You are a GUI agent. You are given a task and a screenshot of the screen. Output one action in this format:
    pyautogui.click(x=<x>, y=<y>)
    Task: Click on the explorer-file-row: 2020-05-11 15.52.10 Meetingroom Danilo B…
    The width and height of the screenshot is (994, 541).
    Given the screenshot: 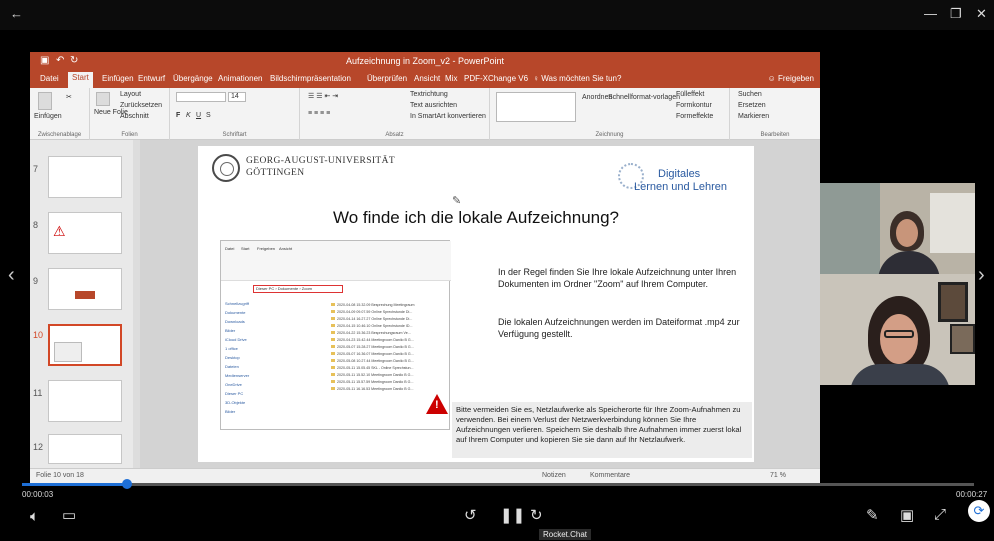 What is the action you would take?
    pyautogui.click(x=390, y=375)
    